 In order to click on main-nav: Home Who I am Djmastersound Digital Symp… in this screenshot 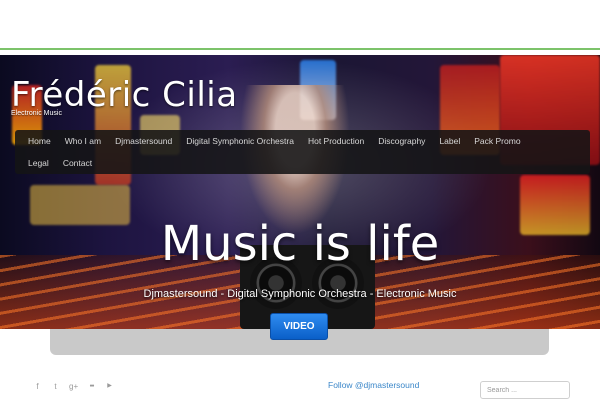, I will do `click(302, 152)`.